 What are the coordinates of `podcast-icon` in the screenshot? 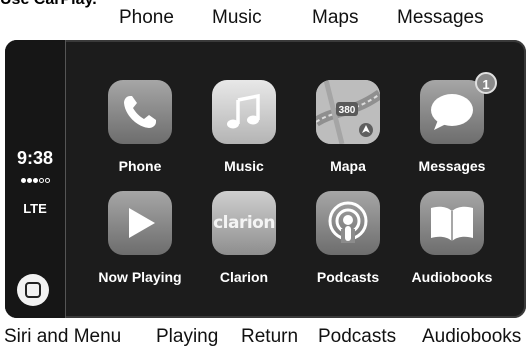 It's located at (348, 223).